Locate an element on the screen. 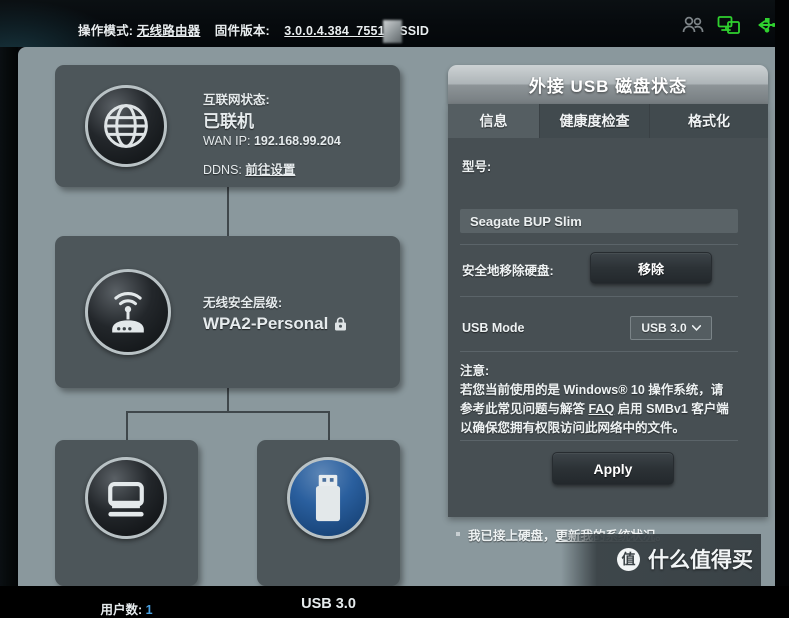 Image resolution: width=789 pixels, height=618 pixels. footer-text-prefix: 我已接上硬盘， is located at coordinates (512, 536).